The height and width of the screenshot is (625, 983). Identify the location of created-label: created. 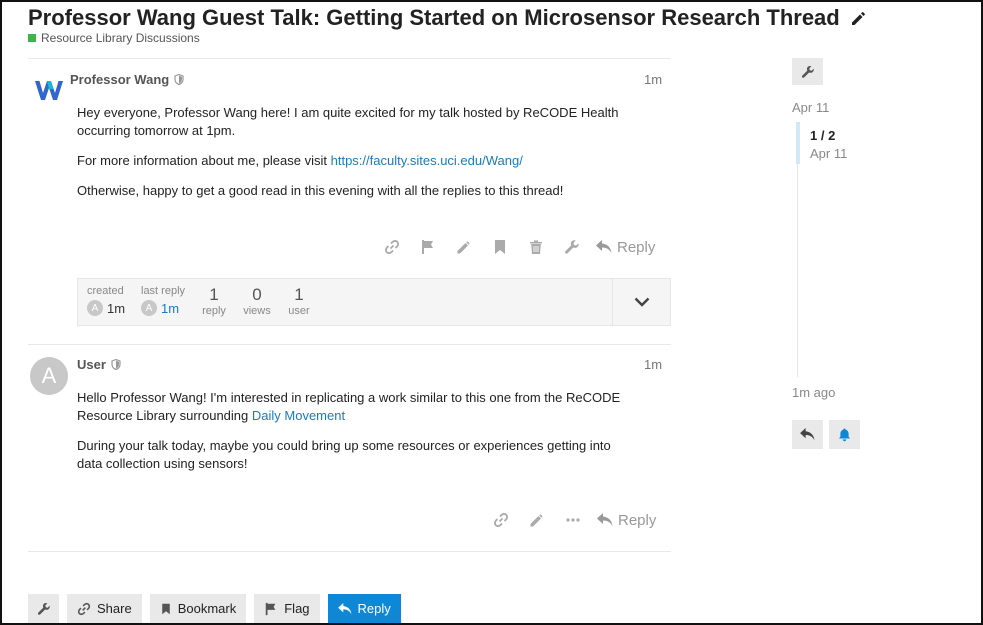
(105, 291).